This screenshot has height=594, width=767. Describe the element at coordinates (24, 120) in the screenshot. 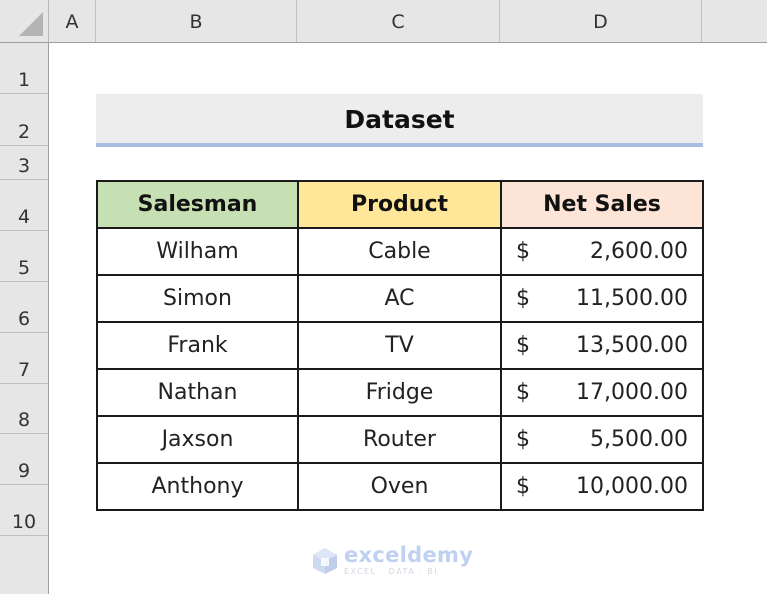

I see `row-header-2: 2` at that location.